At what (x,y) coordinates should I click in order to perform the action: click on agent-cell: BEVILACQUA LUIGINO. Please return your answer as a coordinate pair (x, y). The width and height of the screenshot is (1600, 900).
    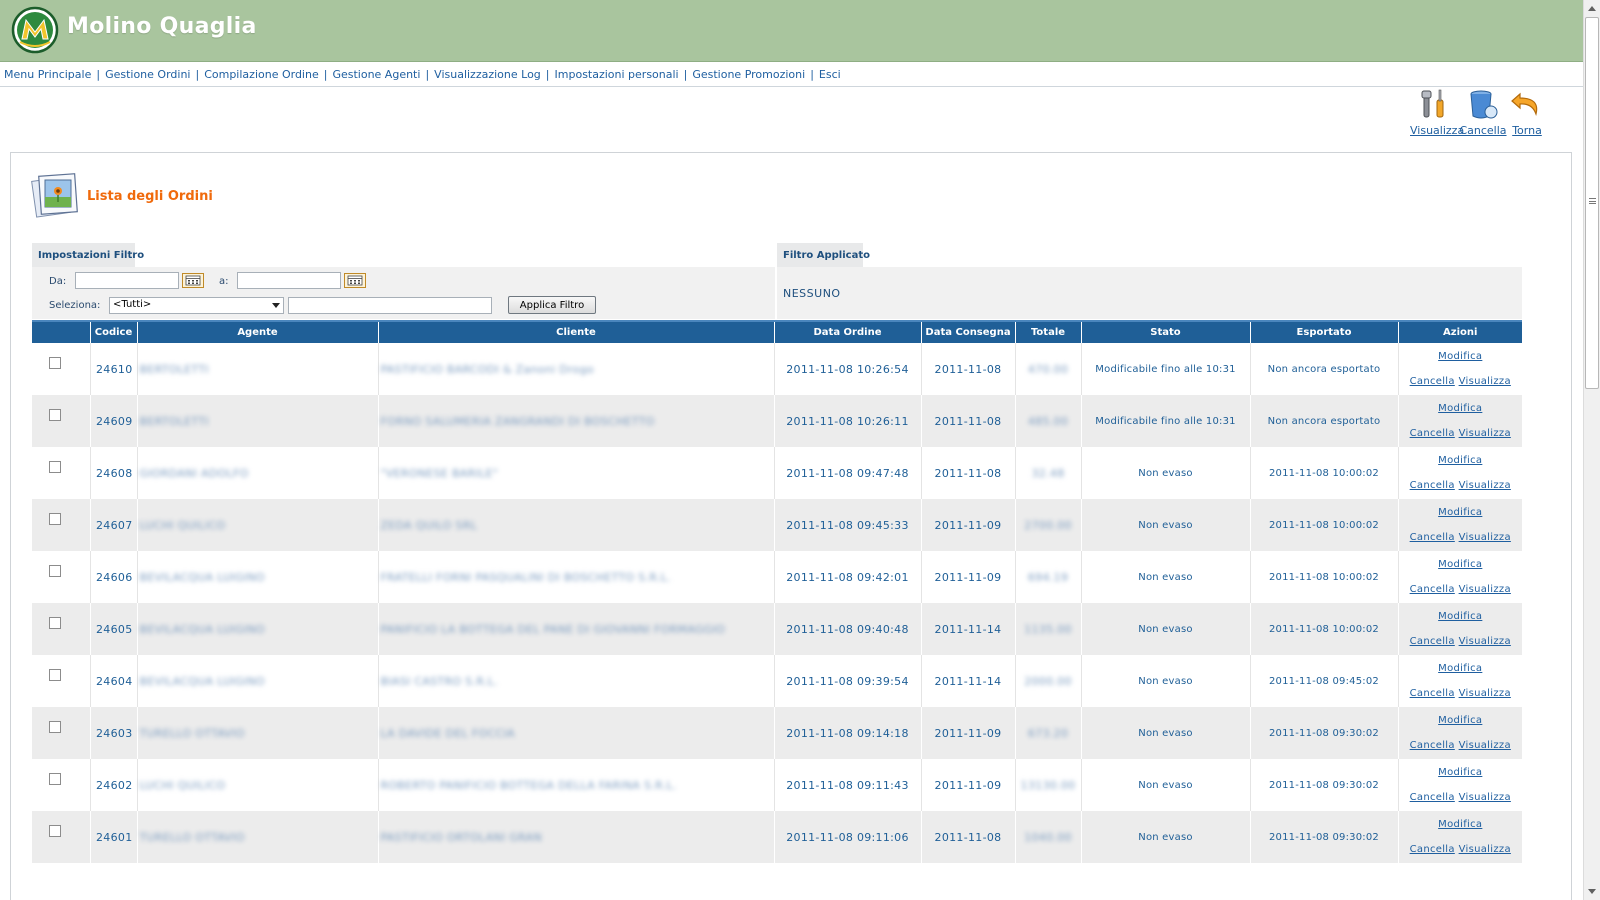
    Looking at the image, I should click on (257, 629).